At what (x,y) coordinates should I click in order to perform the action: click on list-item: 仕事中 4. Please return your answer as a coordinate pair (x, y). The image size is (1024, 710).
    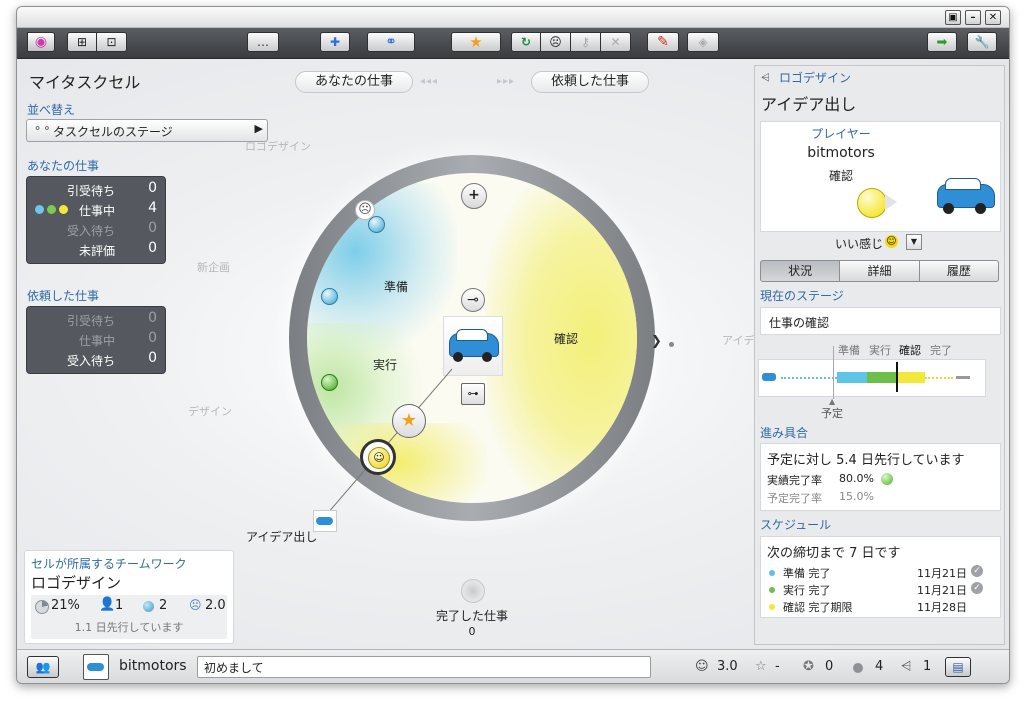
    Looking at the image, I should click on (96, 210).